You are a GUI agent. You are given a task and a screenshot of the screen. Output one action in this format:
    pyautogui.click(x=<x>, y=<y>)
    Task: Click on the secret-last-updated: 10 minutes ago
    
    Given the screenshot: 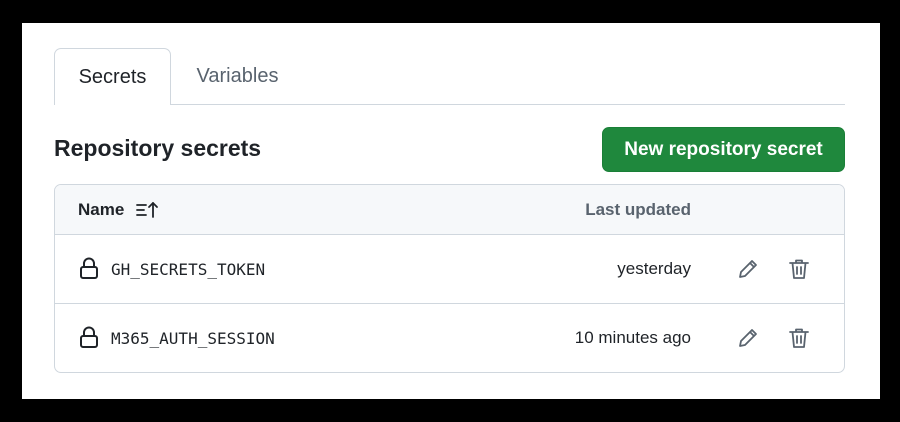 What is the action you would take?
    pyautogui.click(x=632, y=337)
    